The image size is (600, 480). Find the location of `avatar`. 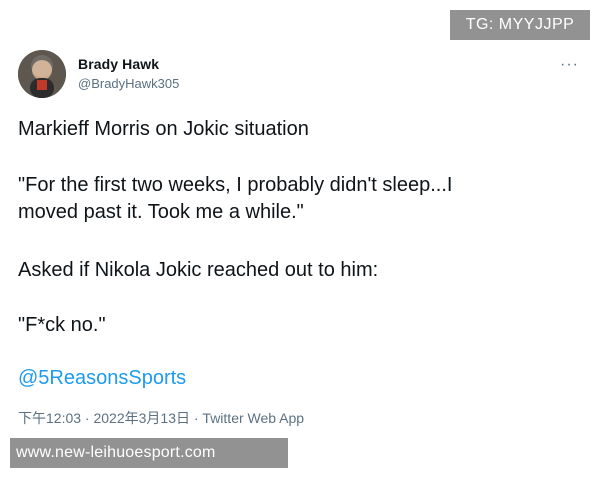

avatar is located at coordinates (42, 74).